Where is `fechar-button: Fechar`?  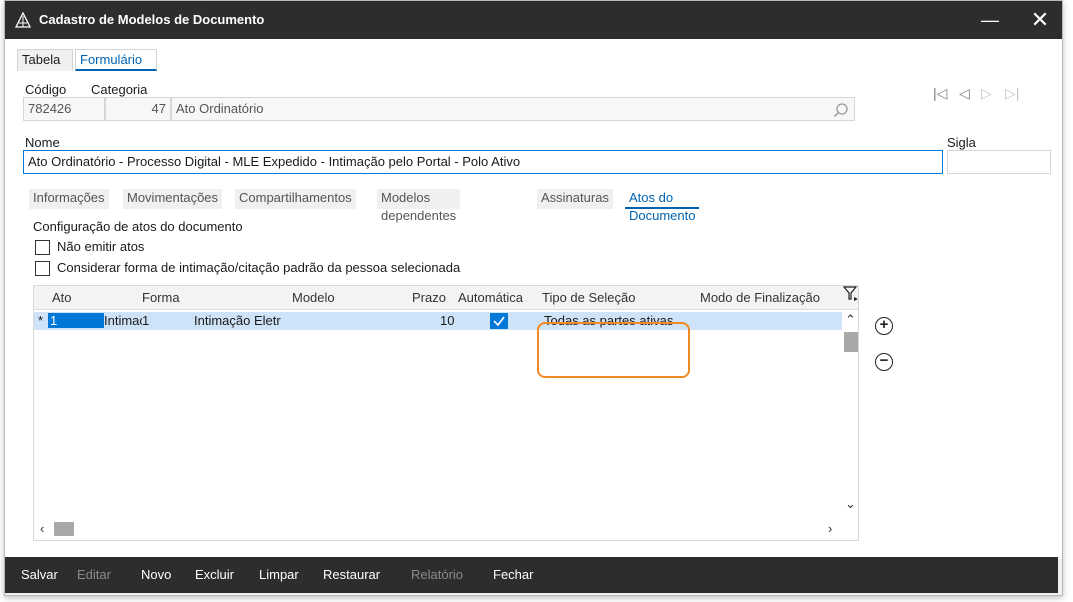
fechar-button: Fechar is located at coordinates (513, 574).